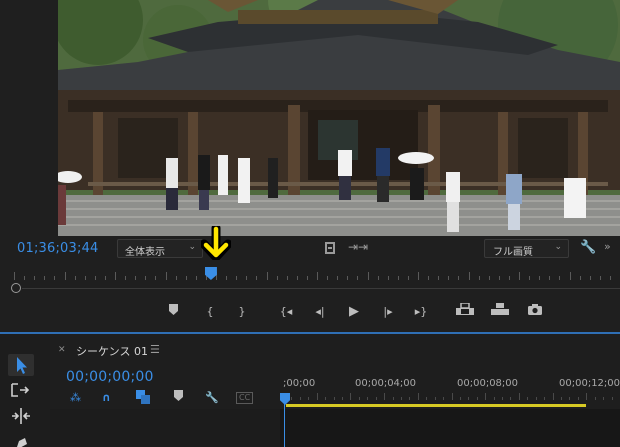 The image size is (620, 447). I want to click on extract-icon, so click(500, 312).